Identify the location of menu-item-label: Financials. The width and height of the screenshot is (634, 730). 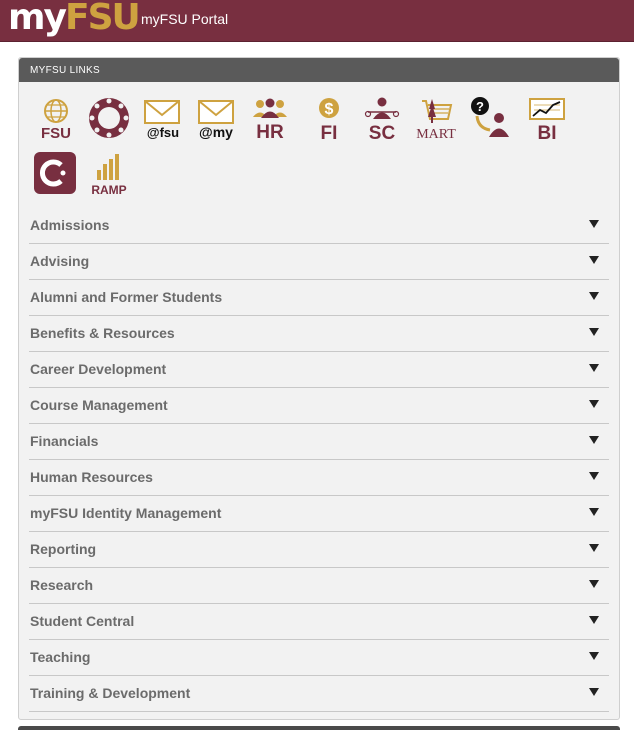
(64, 441).